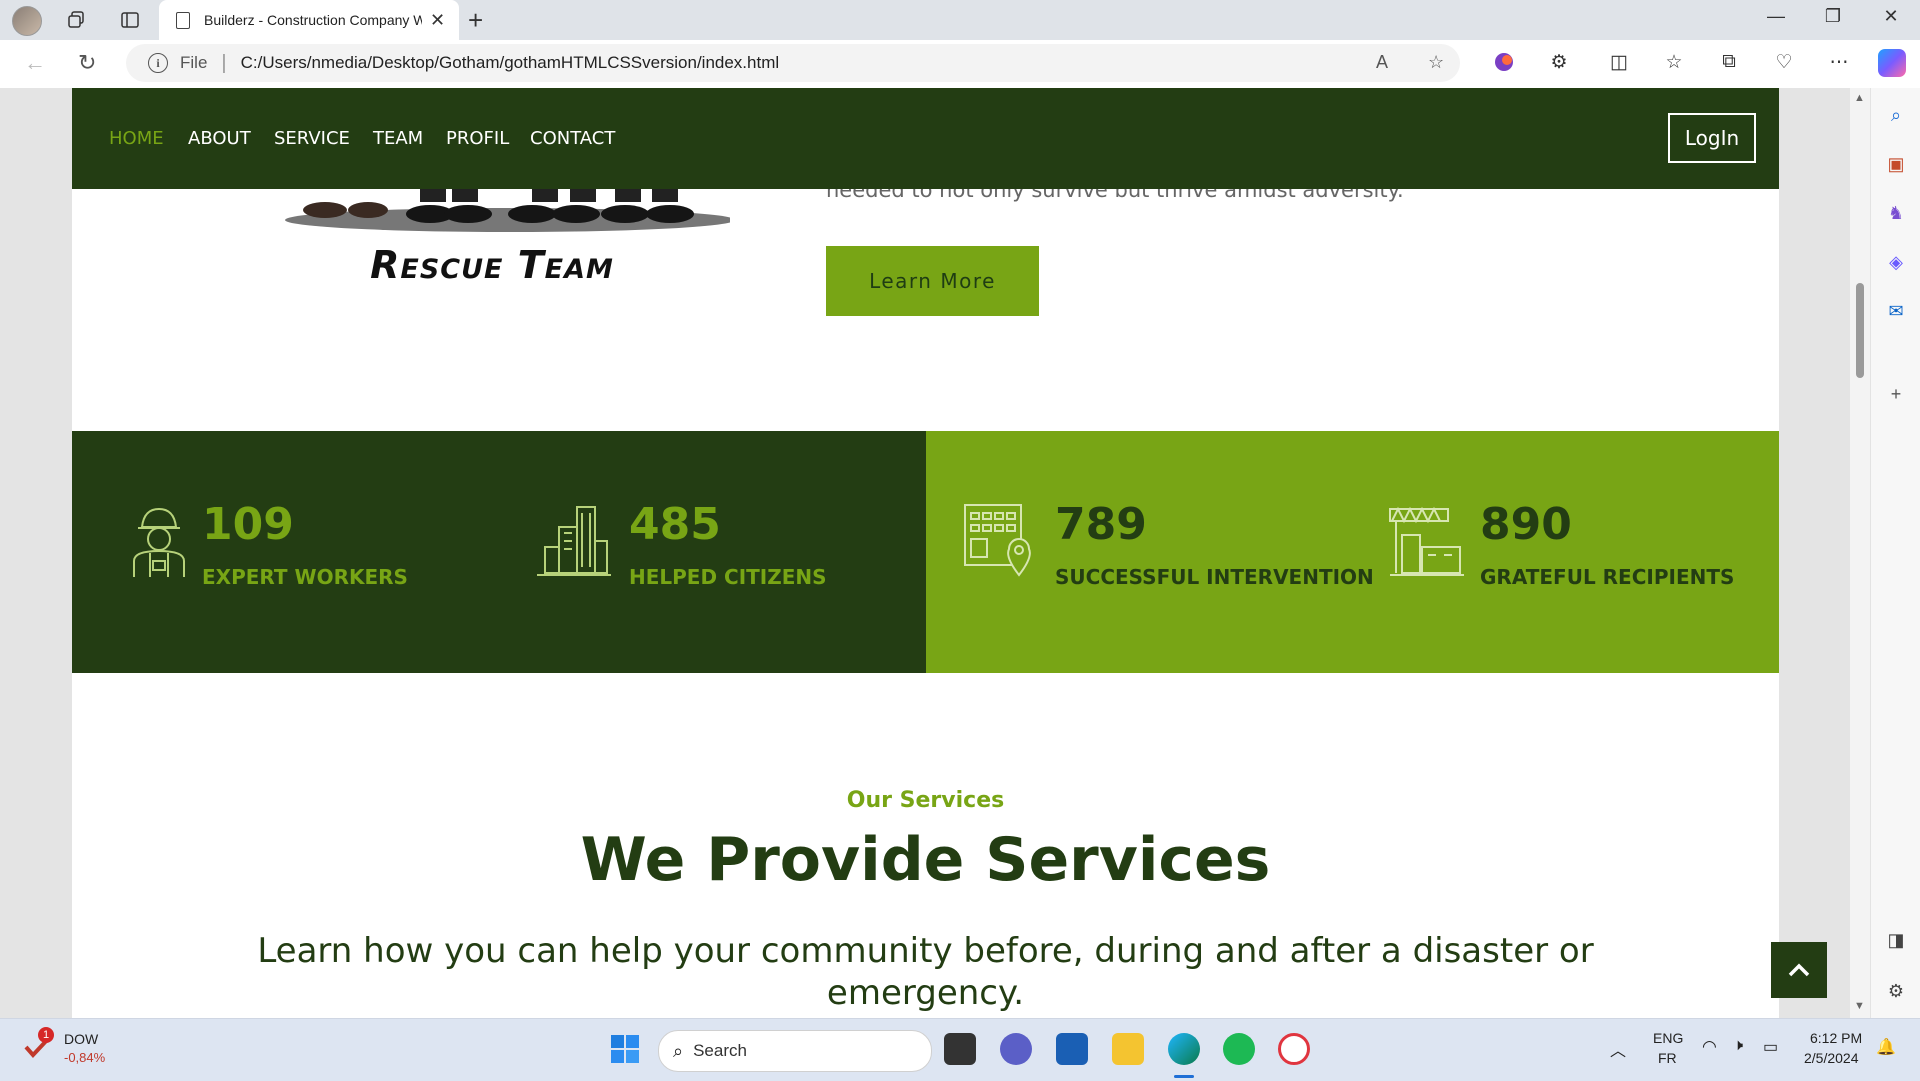 This screenshot has width=1920, height=1081. I want to click on show-hidden-icons-chevron-icon: ︿, so click(1618, 1049).